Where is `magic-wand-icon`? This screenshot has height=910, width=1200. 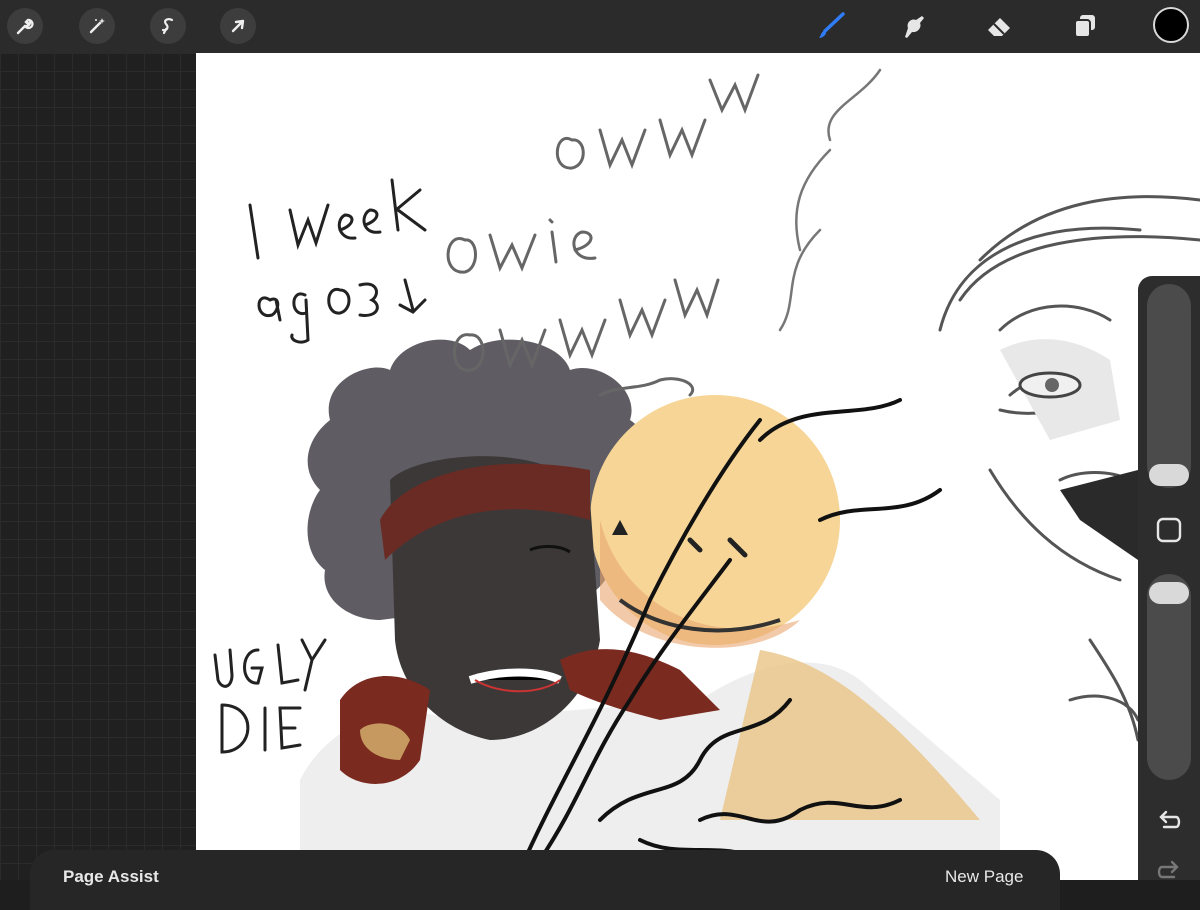 magic-wand-icon is located at coordinates (97, 26).